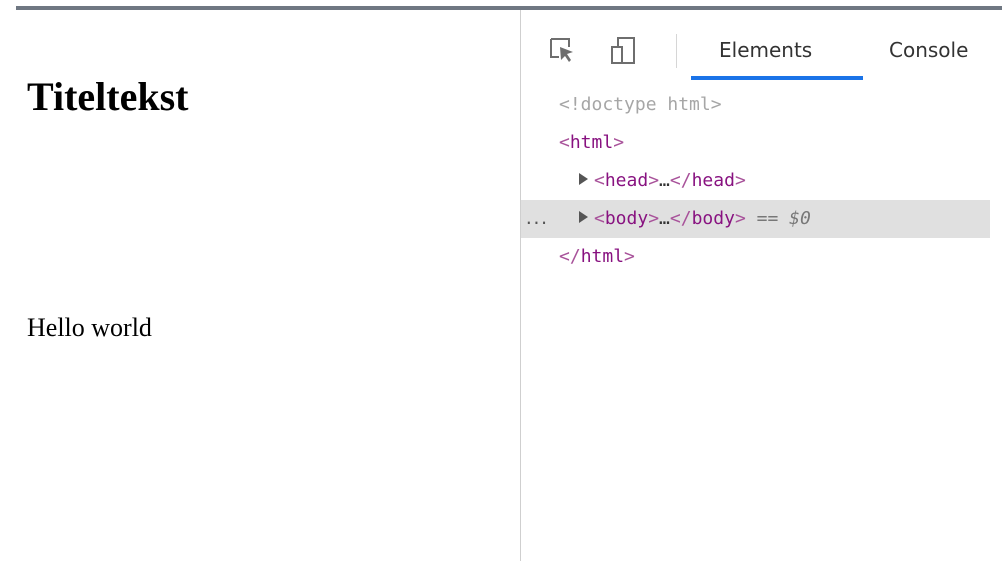 This screenshot has height=561, width=1002. Describe the element at coordinates (777, 78) in the screenshot. I see `active-tab-indicator` at that location.